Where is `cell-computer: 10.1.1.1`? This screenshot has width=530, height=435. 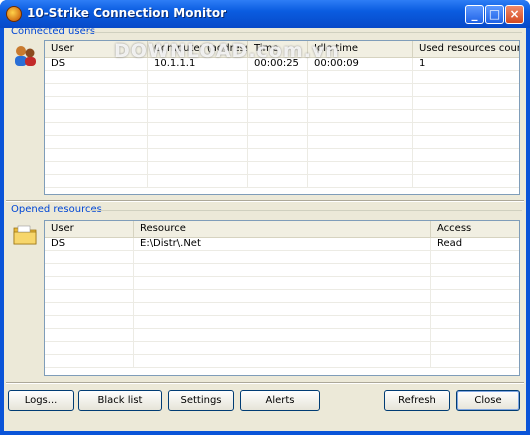 cell-computer: 10.1.1.1 is located at coordinates (198, 64).